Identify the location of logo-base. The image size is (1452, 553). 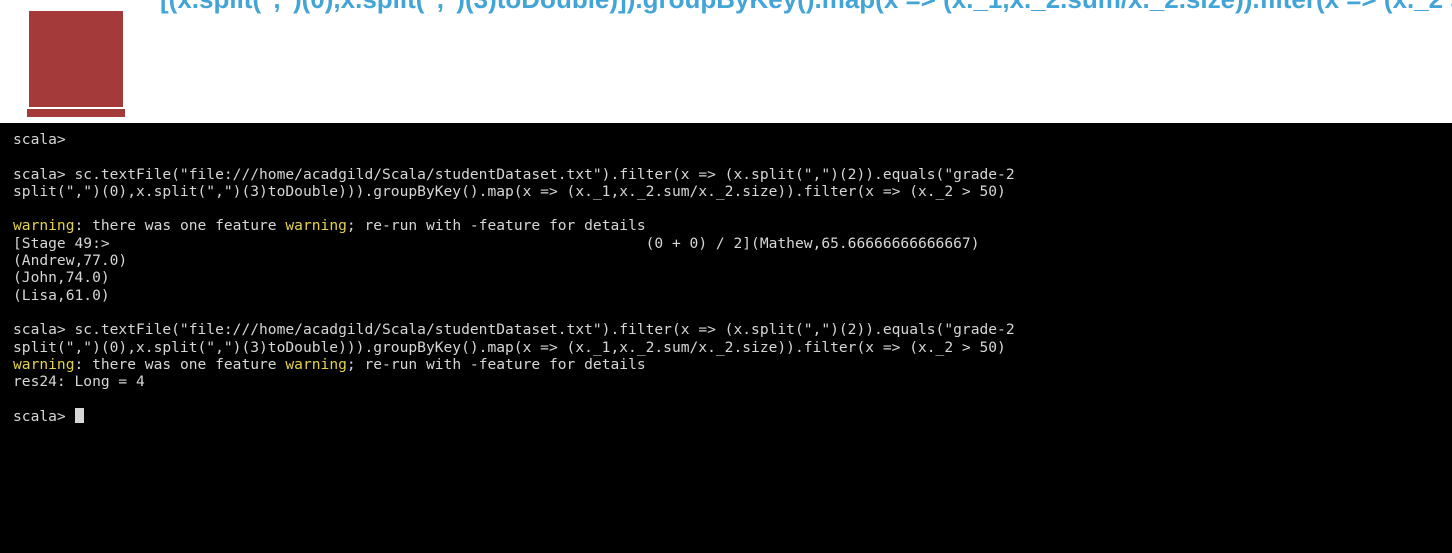
(76, 113).